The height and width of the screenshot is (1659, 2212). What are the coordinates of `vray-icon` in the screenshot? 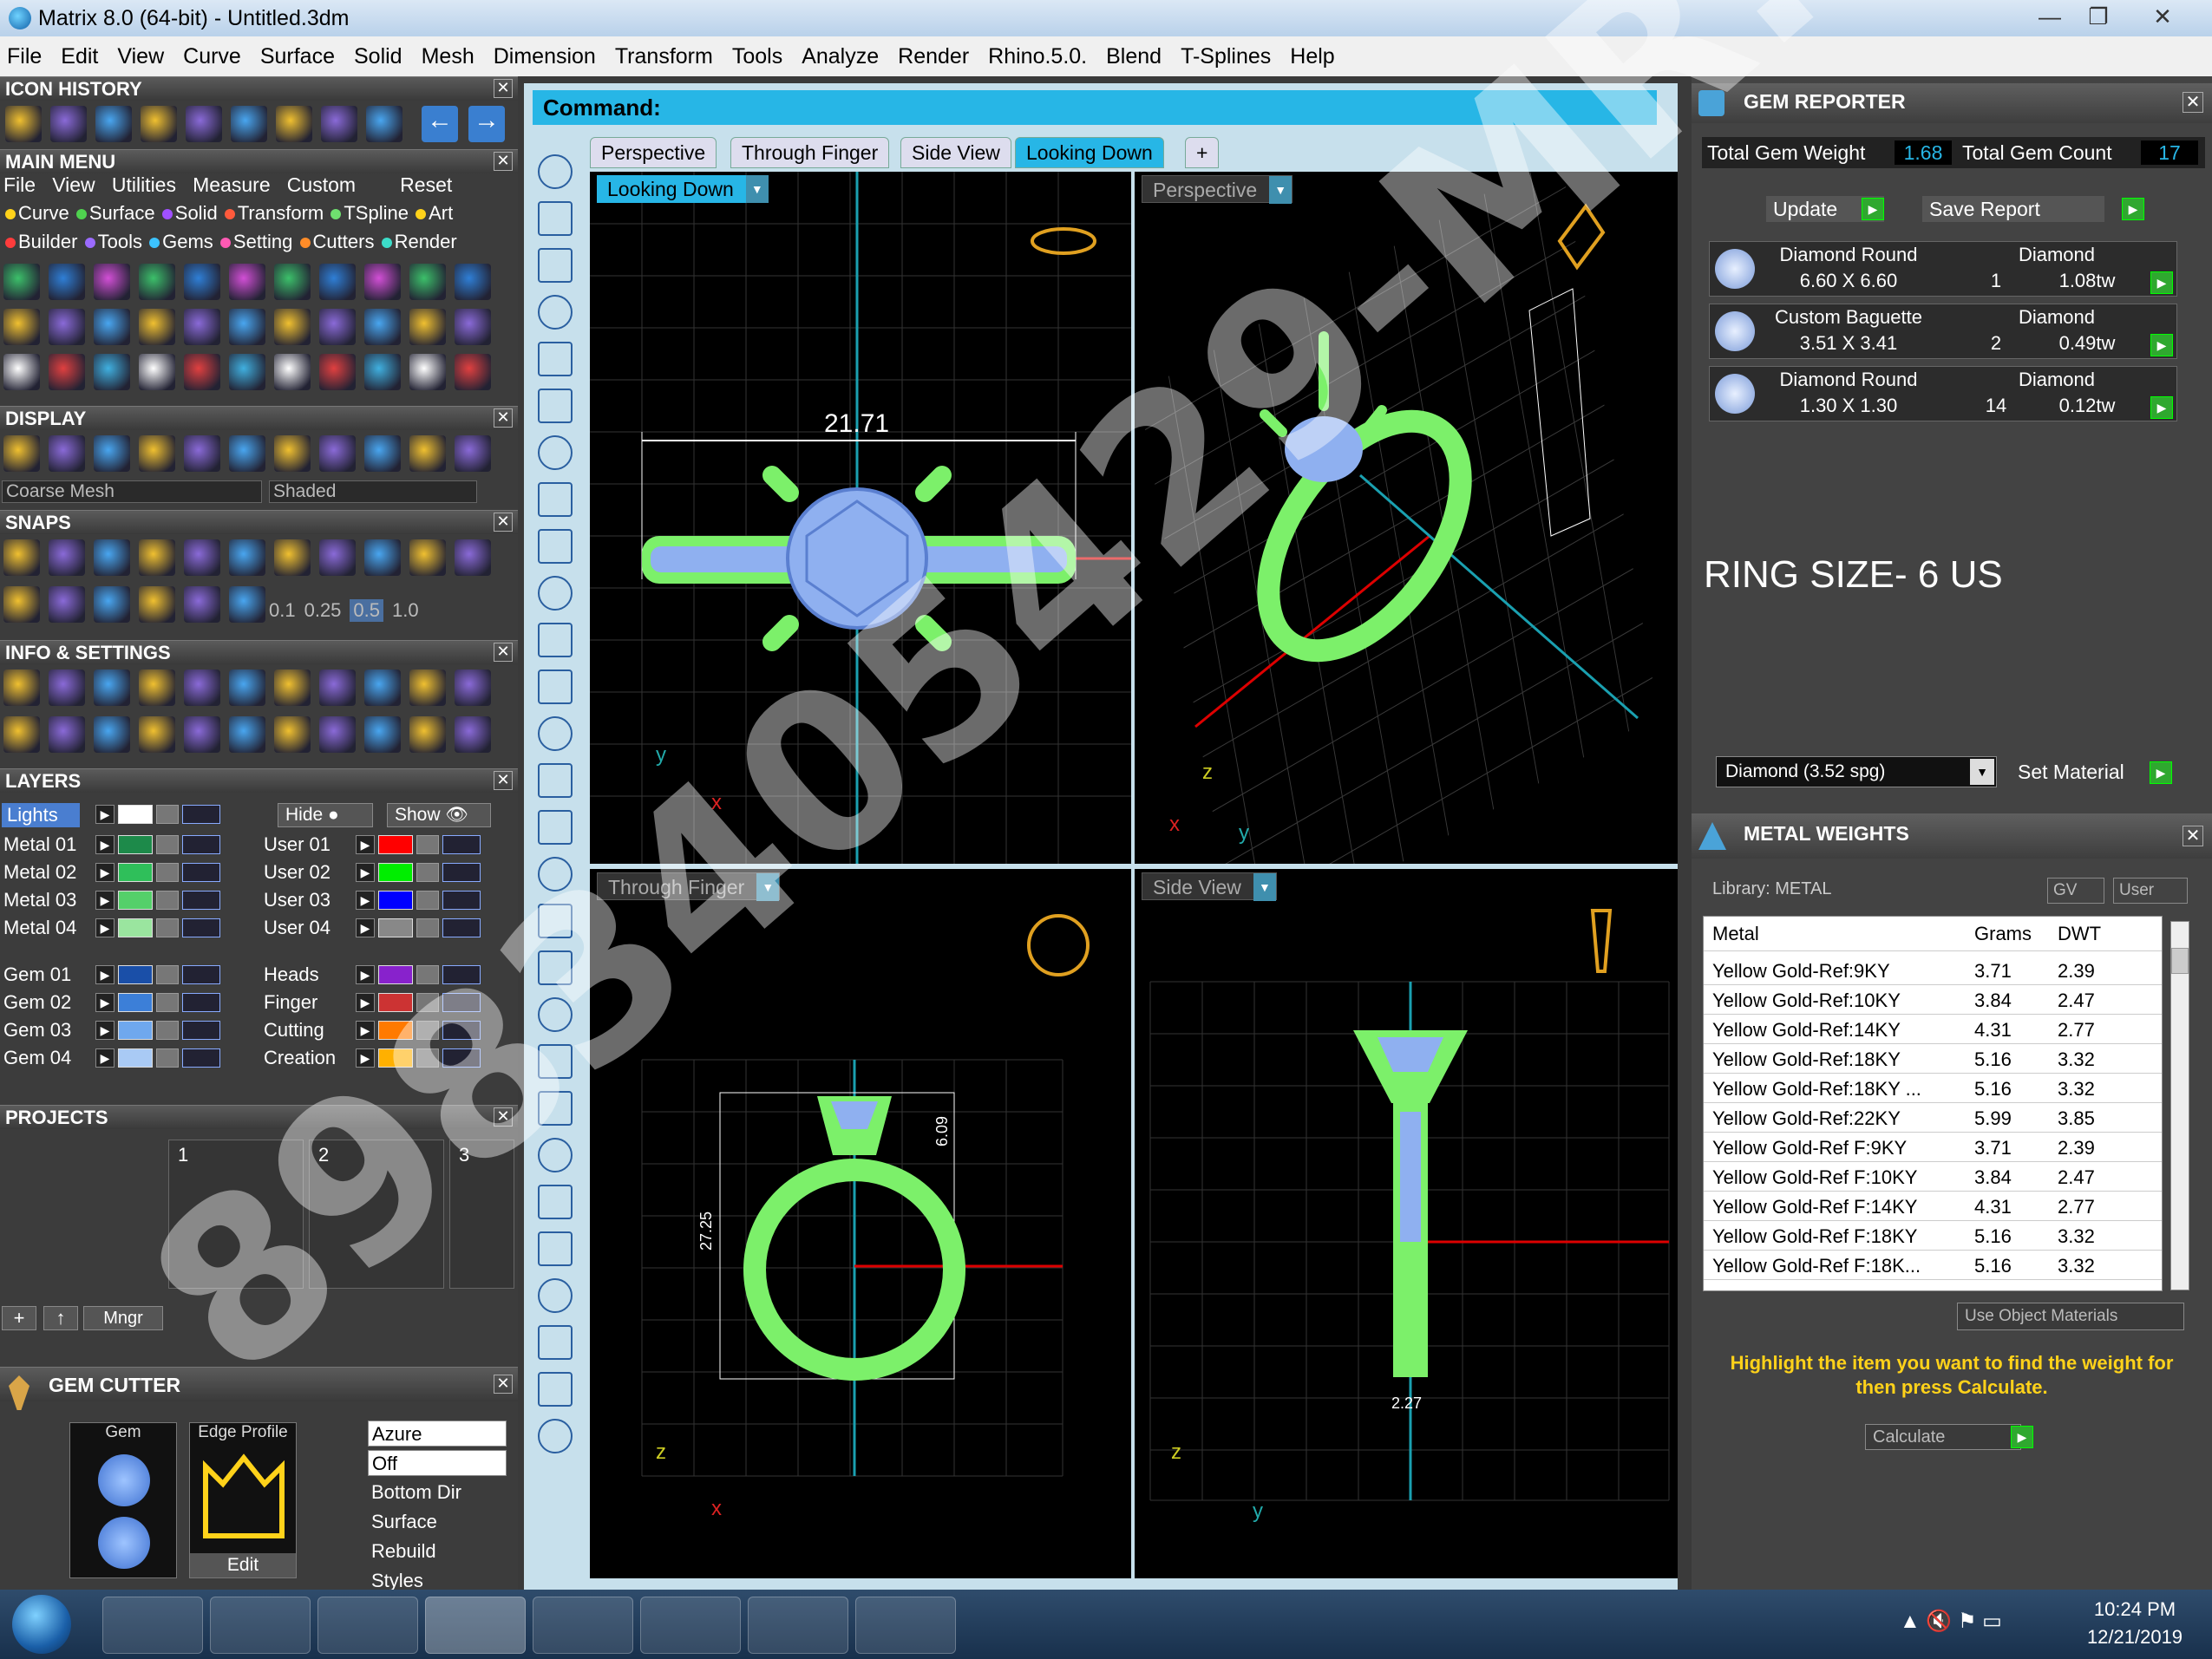 It's located at (583, 1626).